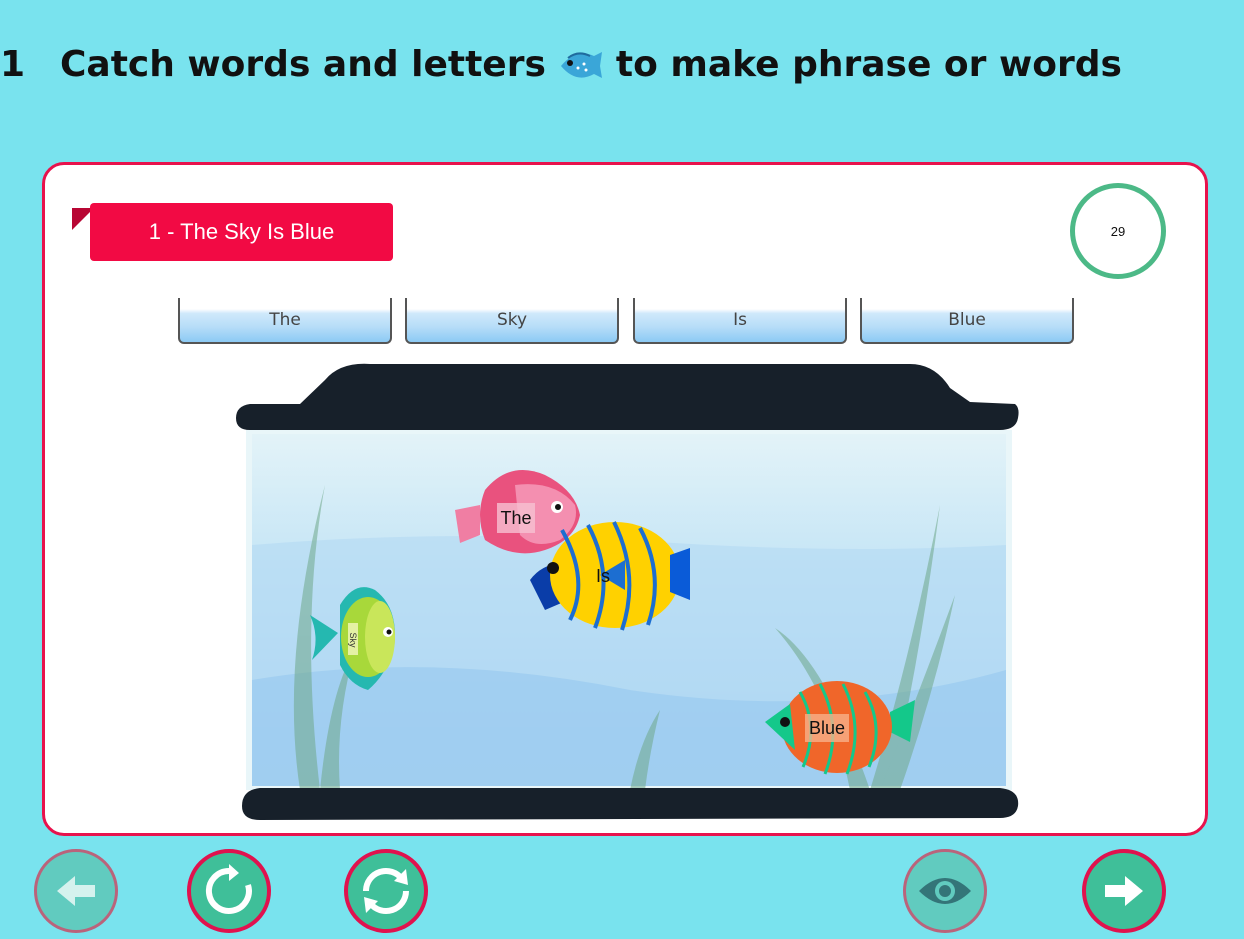  Describe the element at coordinates (868, 64) in the screenshot. I see `instruction-text-part2: to make phrase or words` at that location.